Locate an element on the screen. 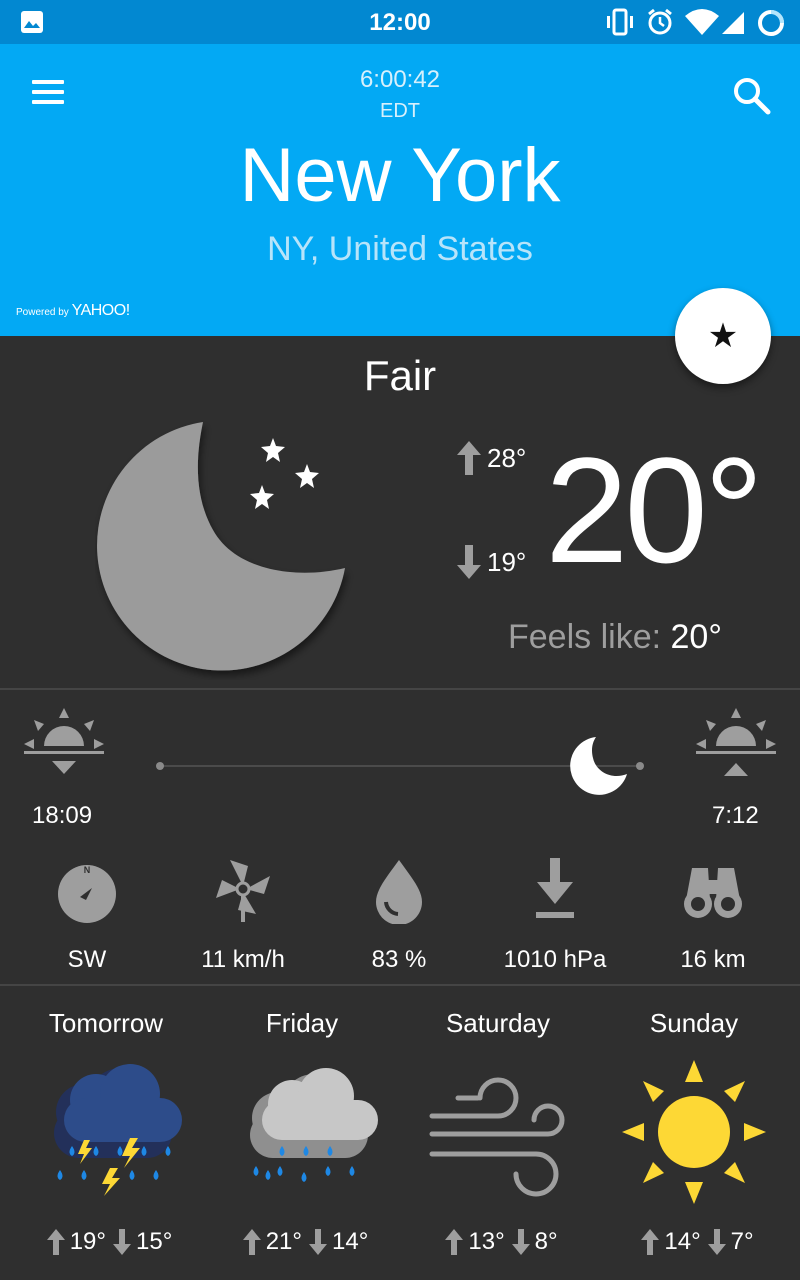 The height and width of the screenshot is (1280, 800). sunset-icon is located at coordinates (64, 741).